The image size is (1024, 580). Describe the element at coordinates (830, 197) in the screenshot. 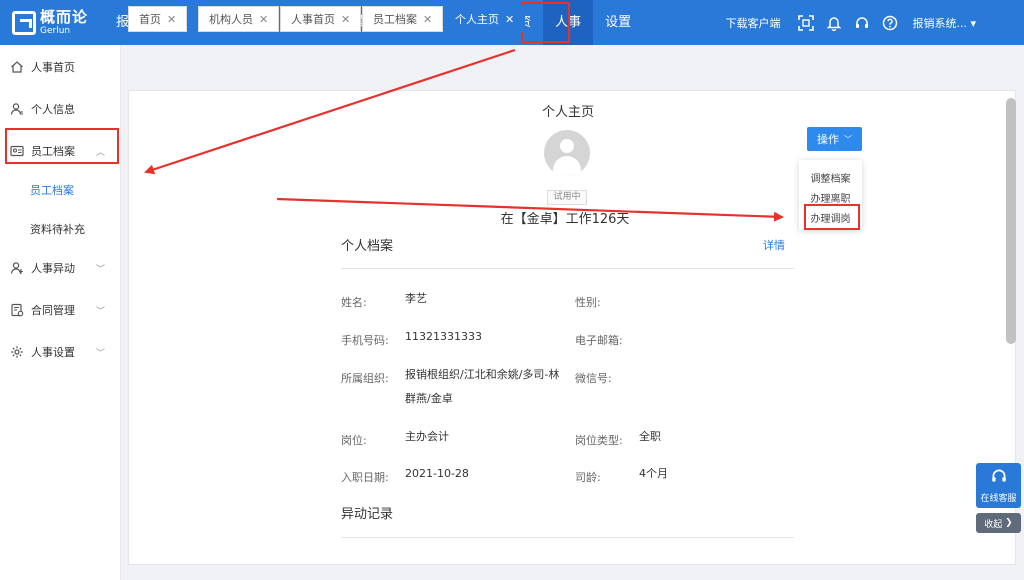

I see `menu-item-resign: 办理离职` at that location.